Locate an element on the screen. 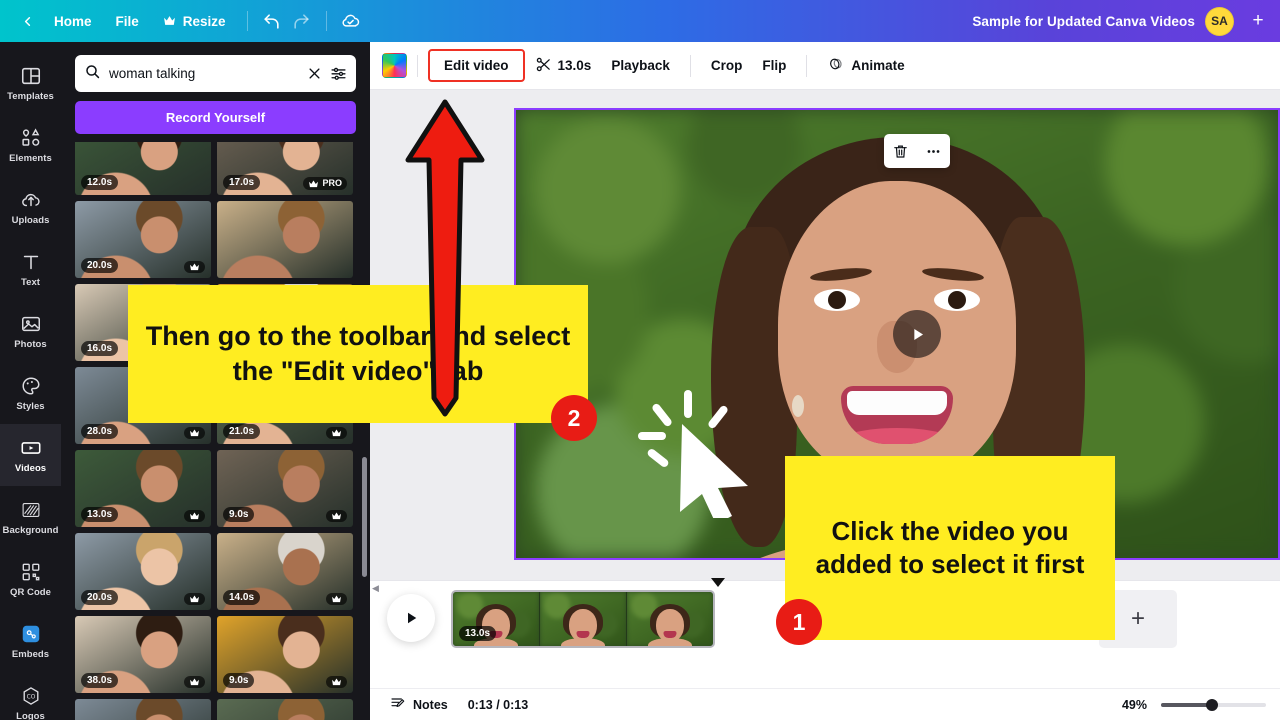 This screenshot has width=1280, height=720. playhead-marker-icon is located at coordinates (718, 582).